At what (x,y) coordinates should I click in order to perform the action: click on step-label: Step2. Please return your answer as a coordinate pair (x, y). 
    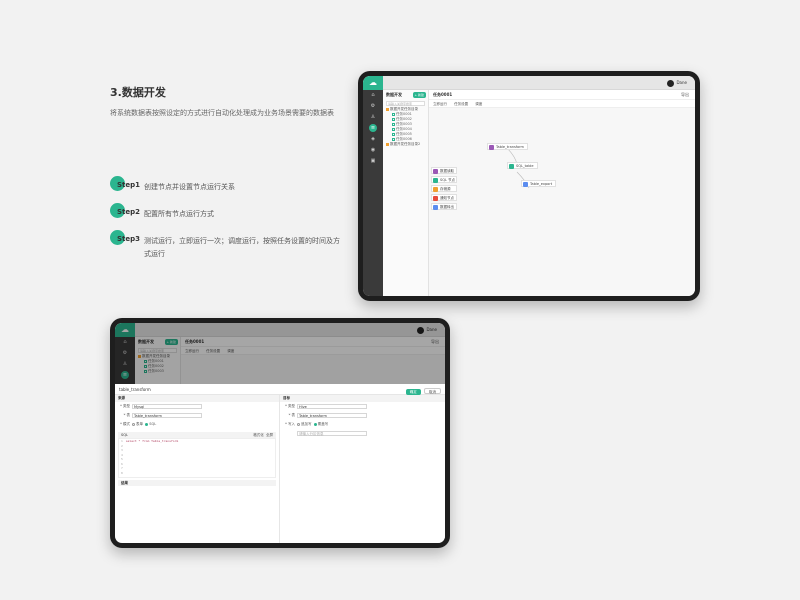
    Looking at the image, I should click on (129, 212).